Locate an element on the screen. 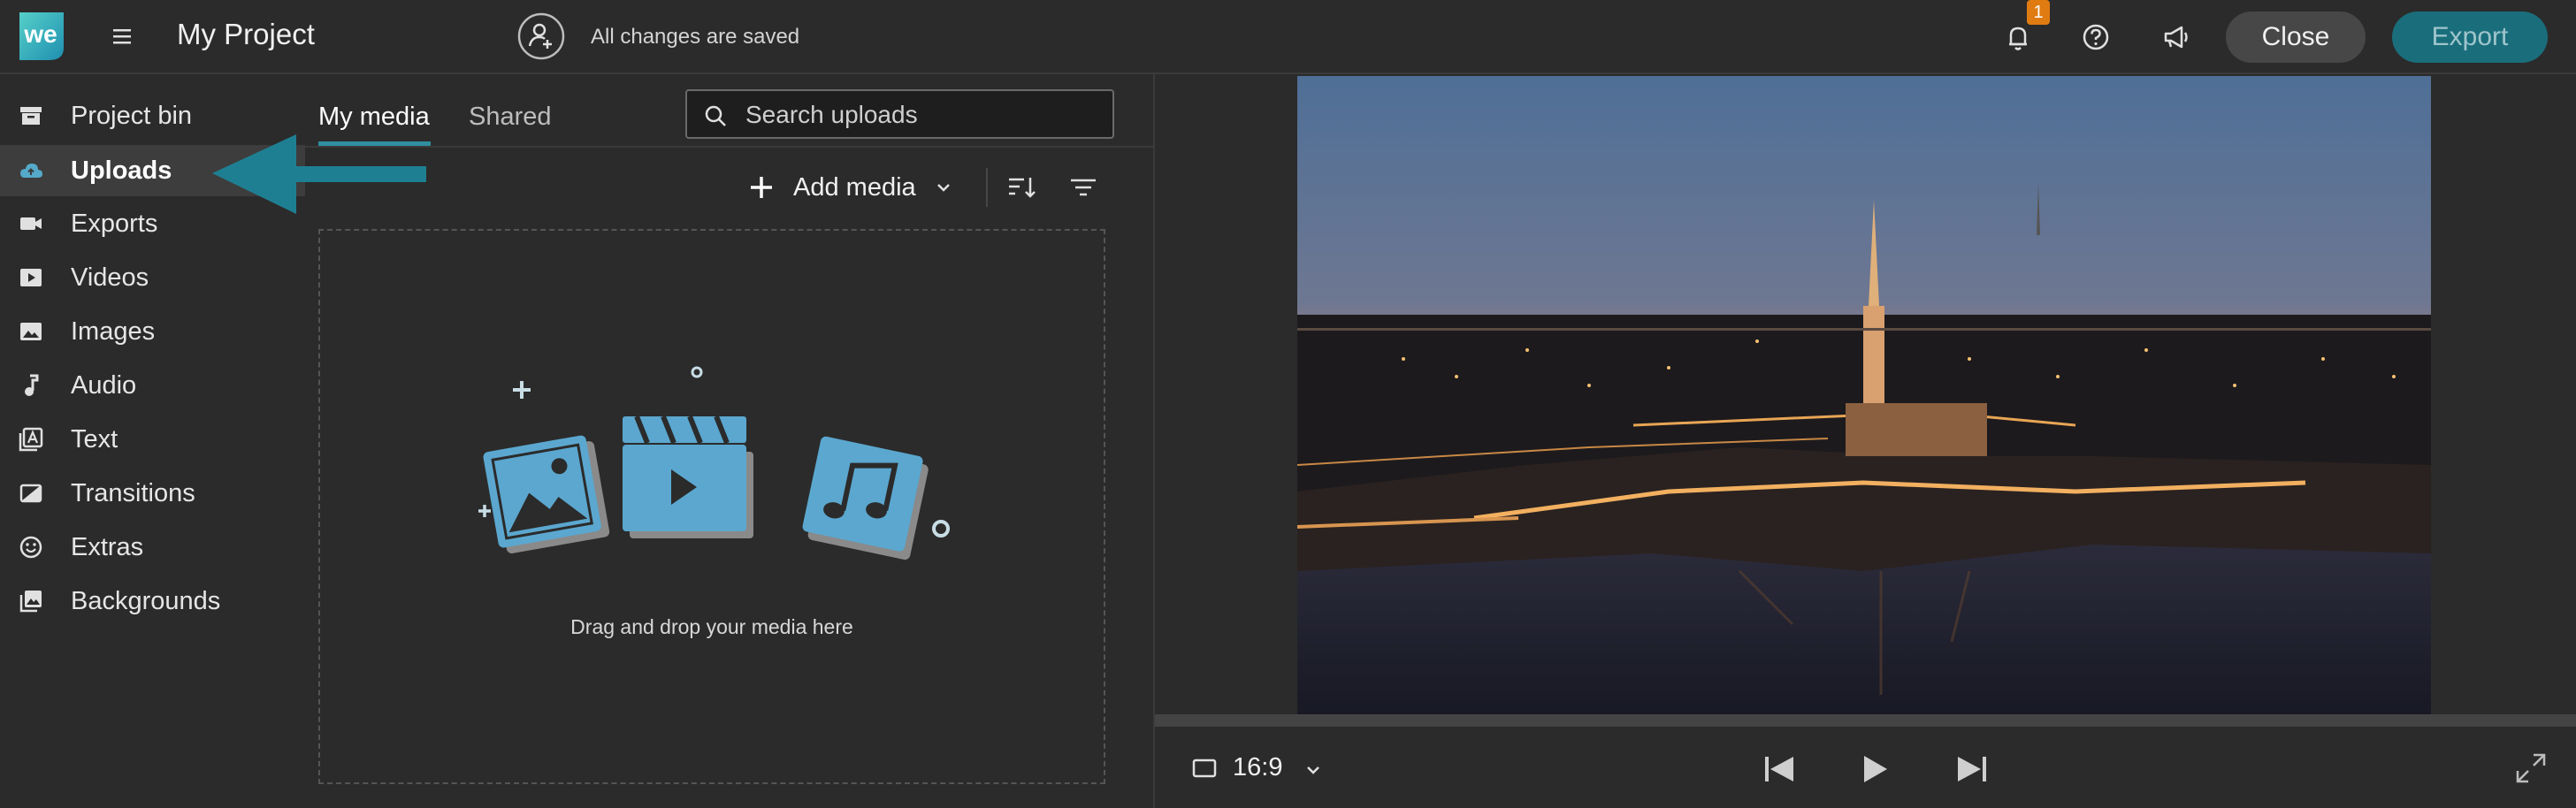  sidebar-item-label: Videos is located at coordinates (110, 277).